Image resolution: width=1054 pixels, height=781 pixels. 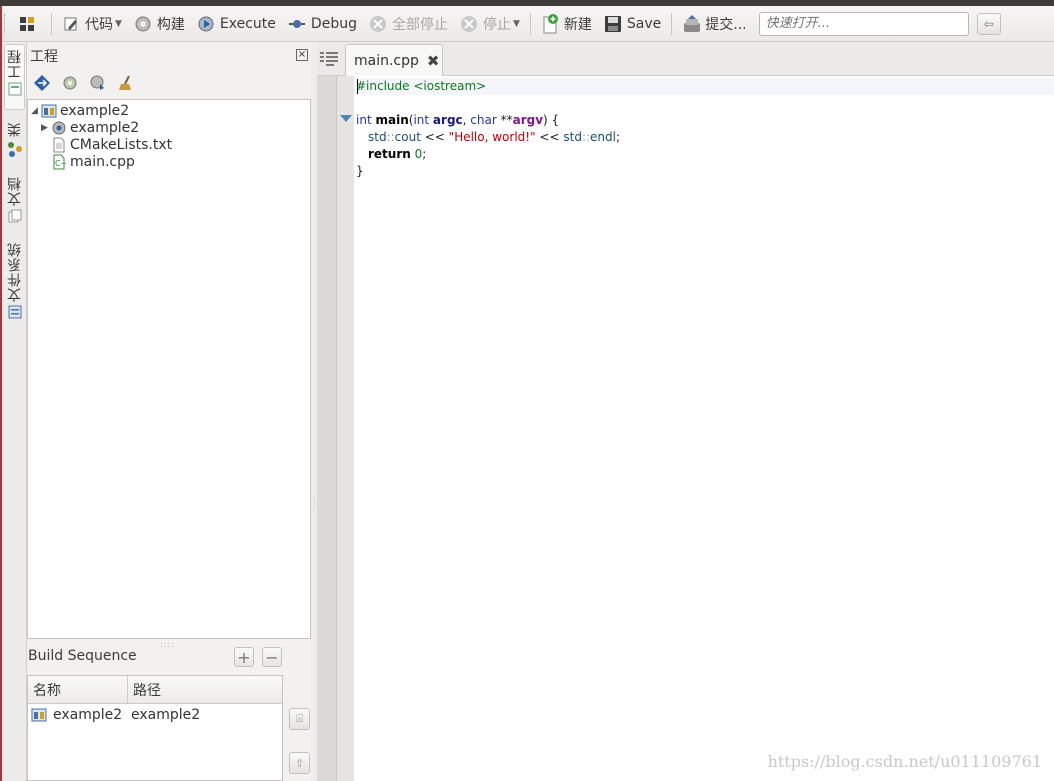 What do you see at coordinates (59, 128) in the screenshot?
I see `target-gear-icon` at bounding box center [59, 128].